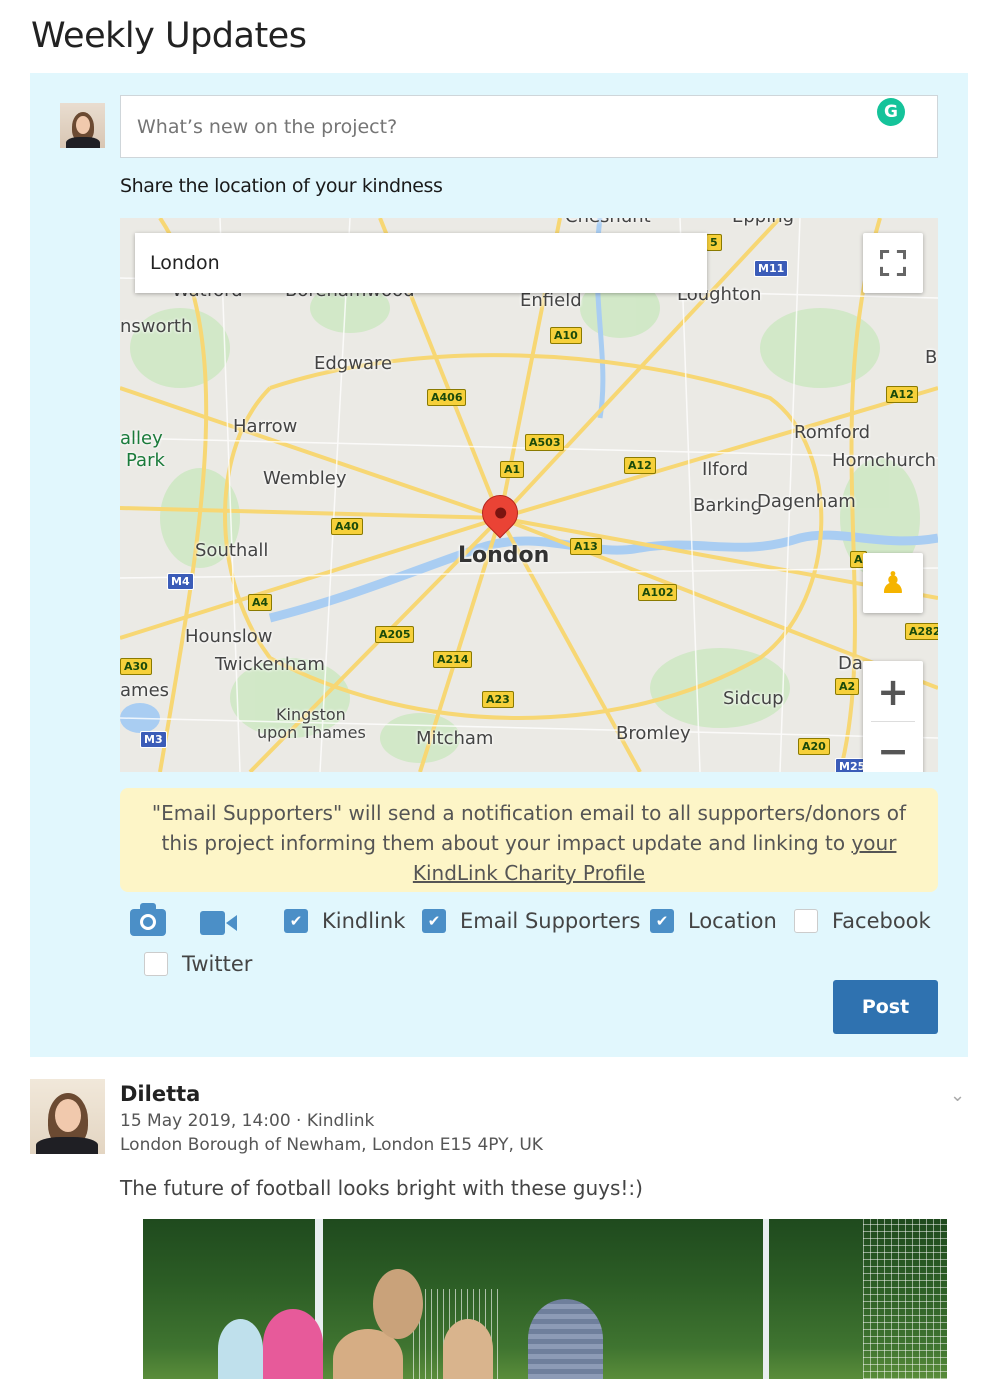 This screenshot has height=1379, width=999. I want to click on map-place-label: Southall, so click(232, 550).